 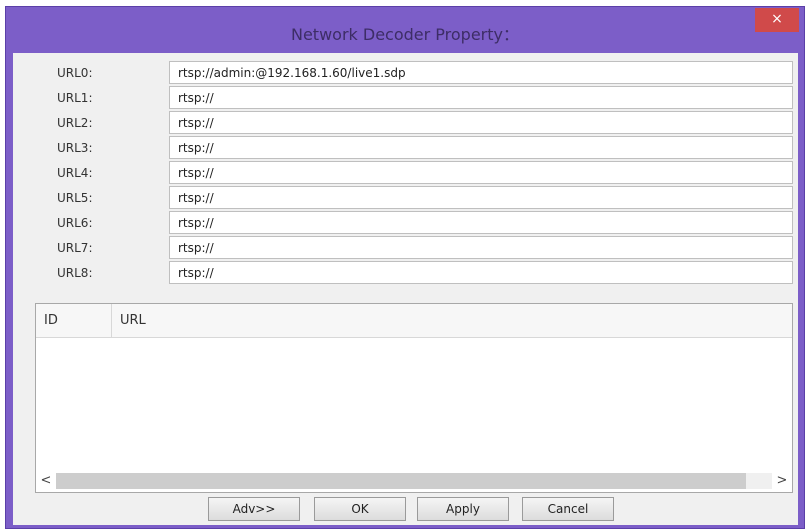 I want to click on adv-button: Adv>>, so click(x=254, y=509).